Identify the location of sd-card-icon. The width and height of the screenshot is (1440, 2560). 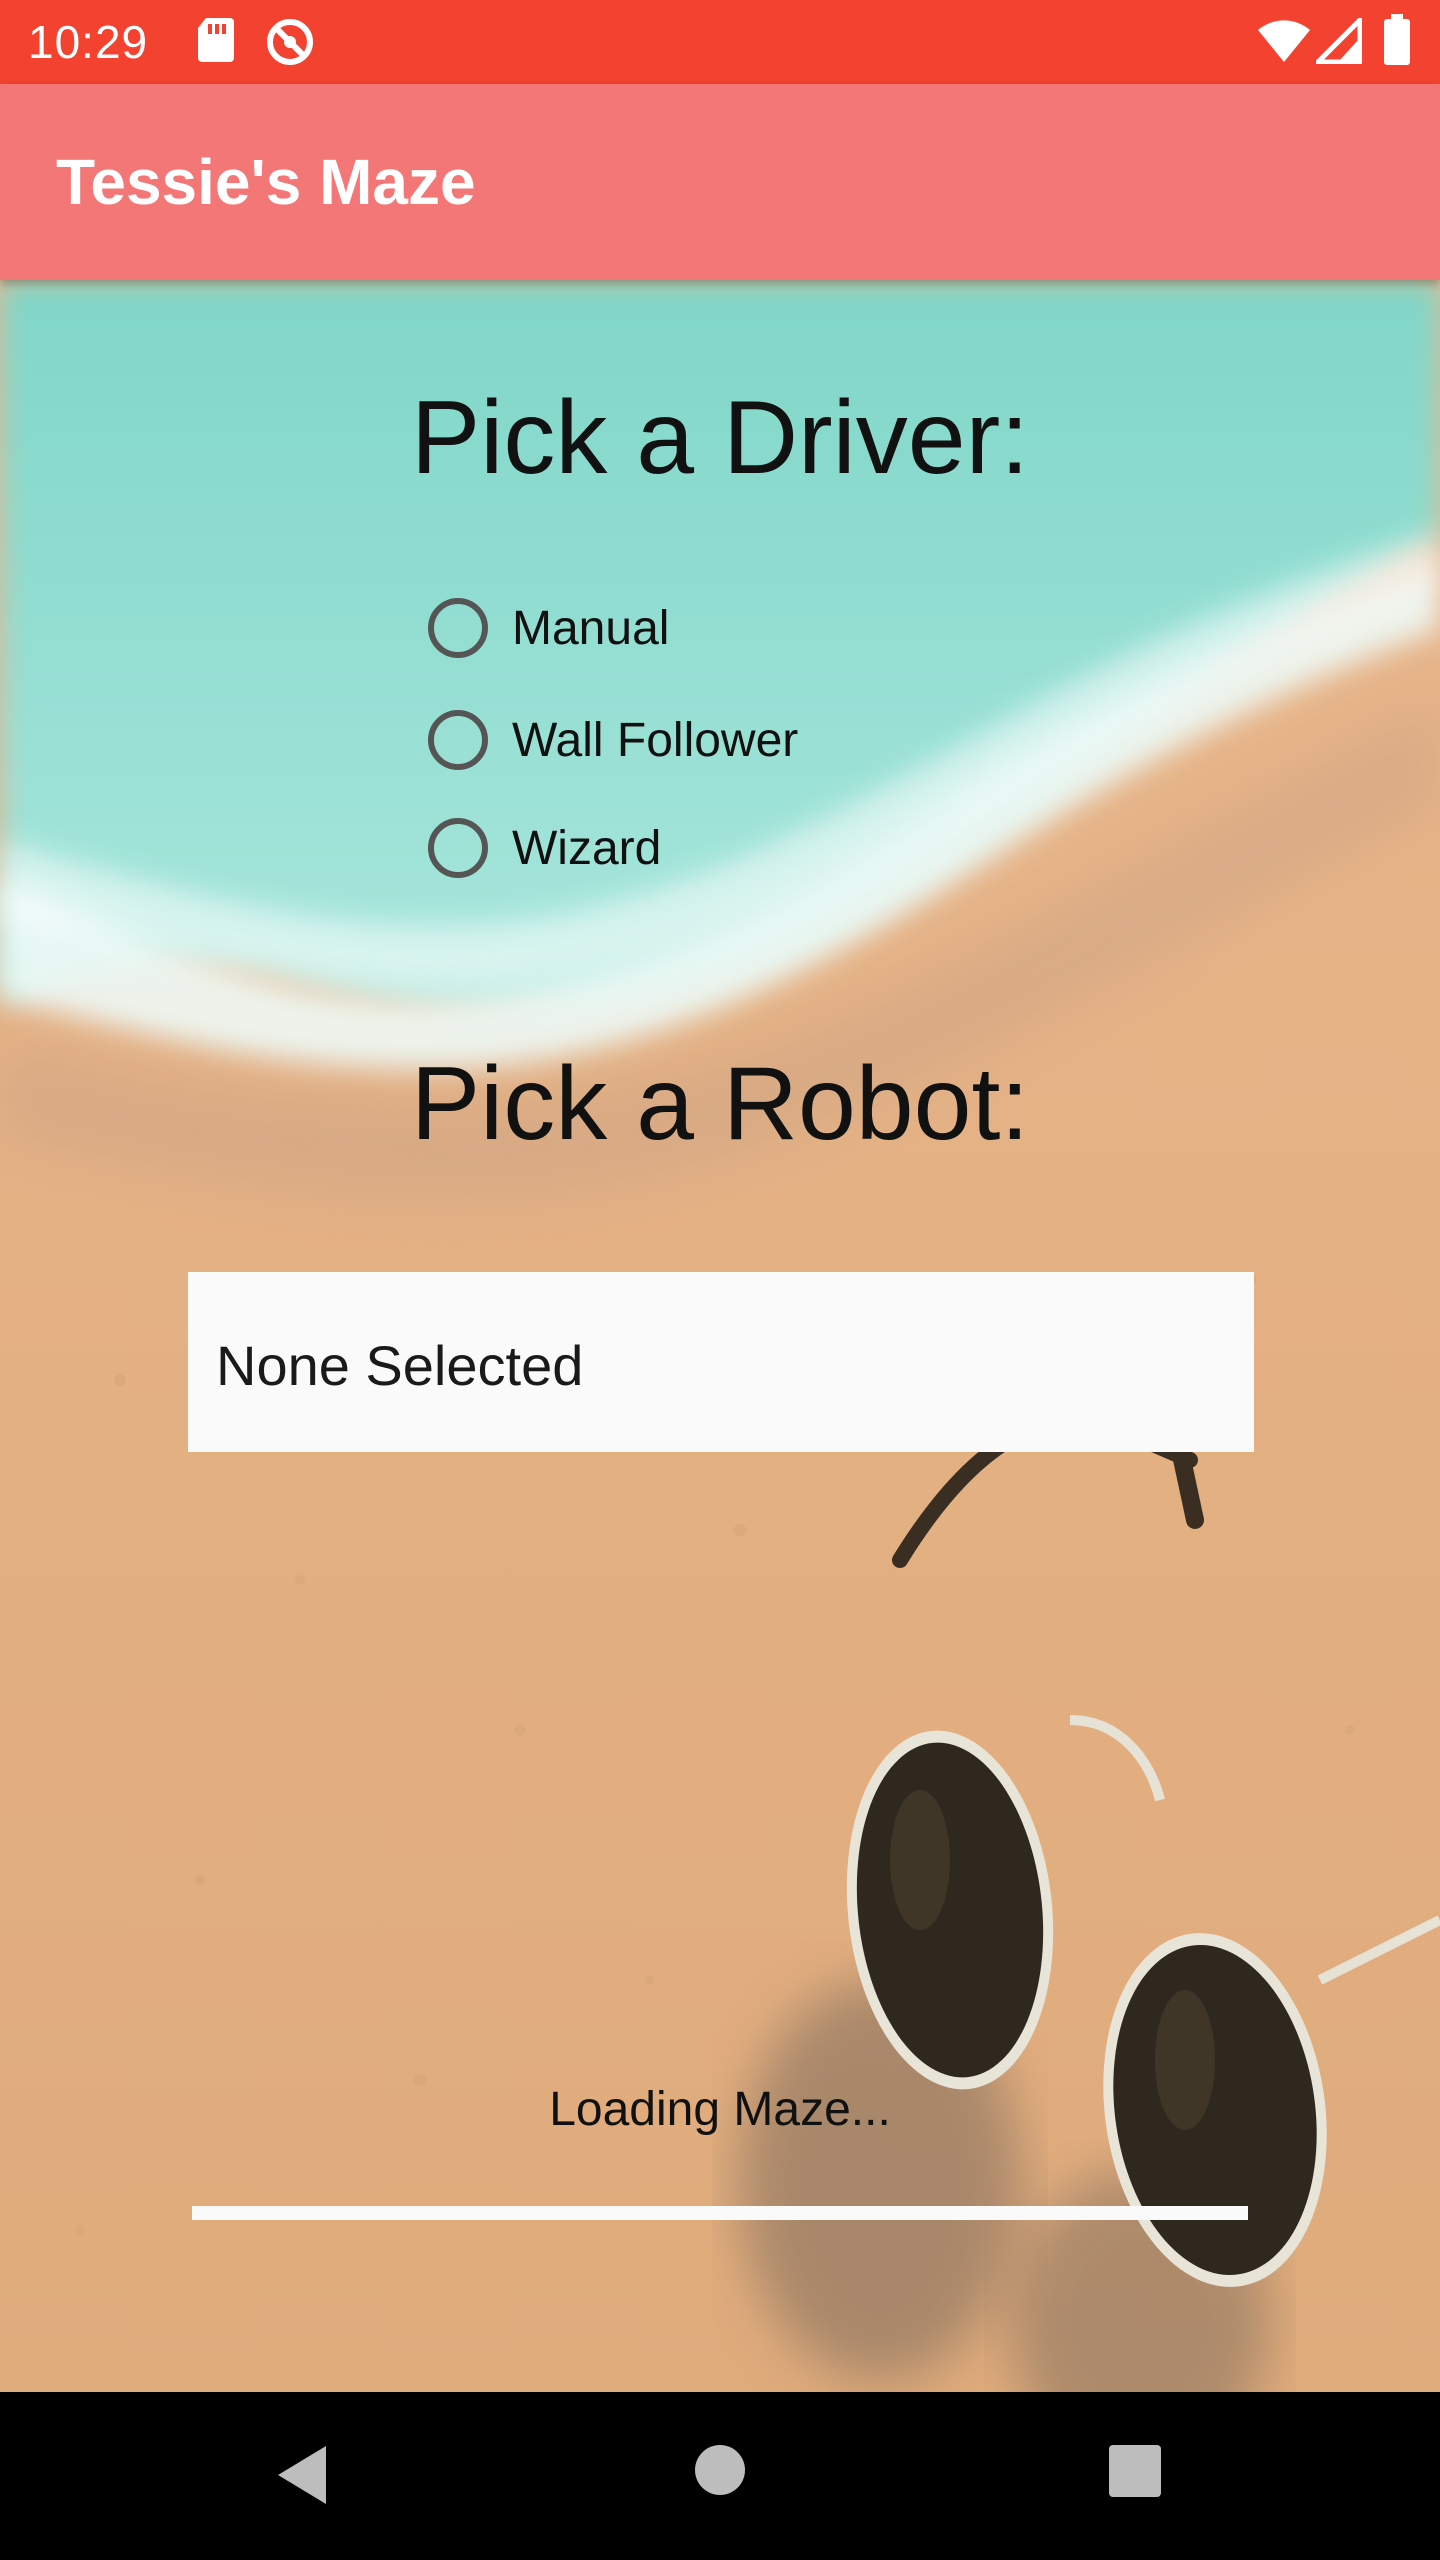
(216, 40).